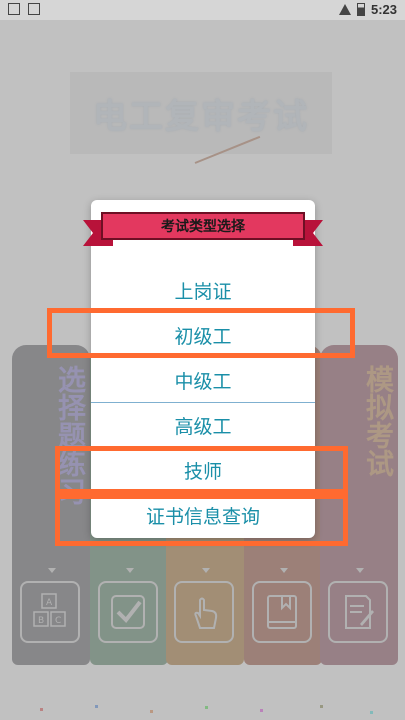 This screenshot has height=720, width=405. I want to click on notification-icon, so click(14, 9).